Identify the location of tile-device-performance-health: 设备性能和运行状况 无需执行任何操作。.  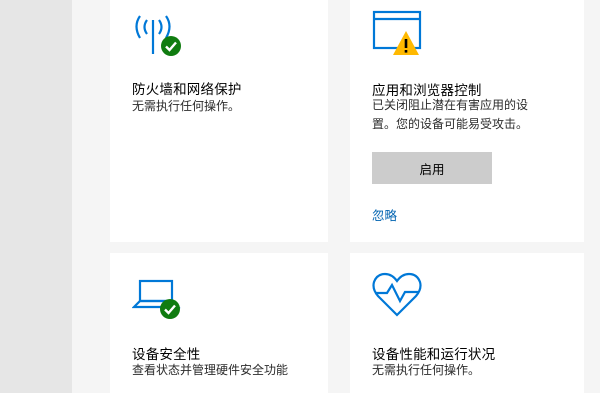
(467, 323).